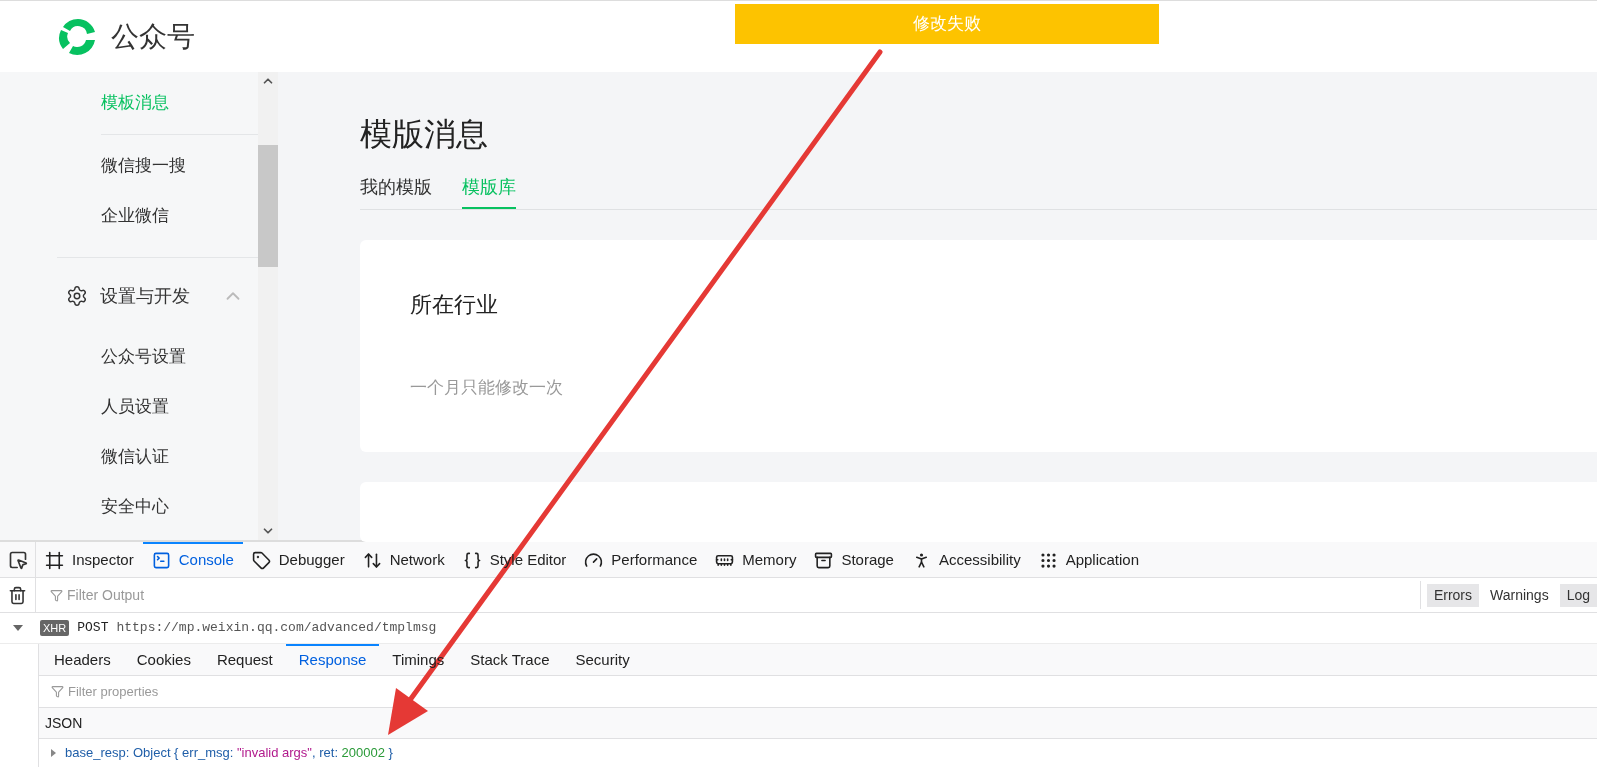 This screenshot has width=1597, height=778. What do you see at coordinates (594, 560) in the screenshot?
I see `gauge-icon` at bounding box center [594, 560].